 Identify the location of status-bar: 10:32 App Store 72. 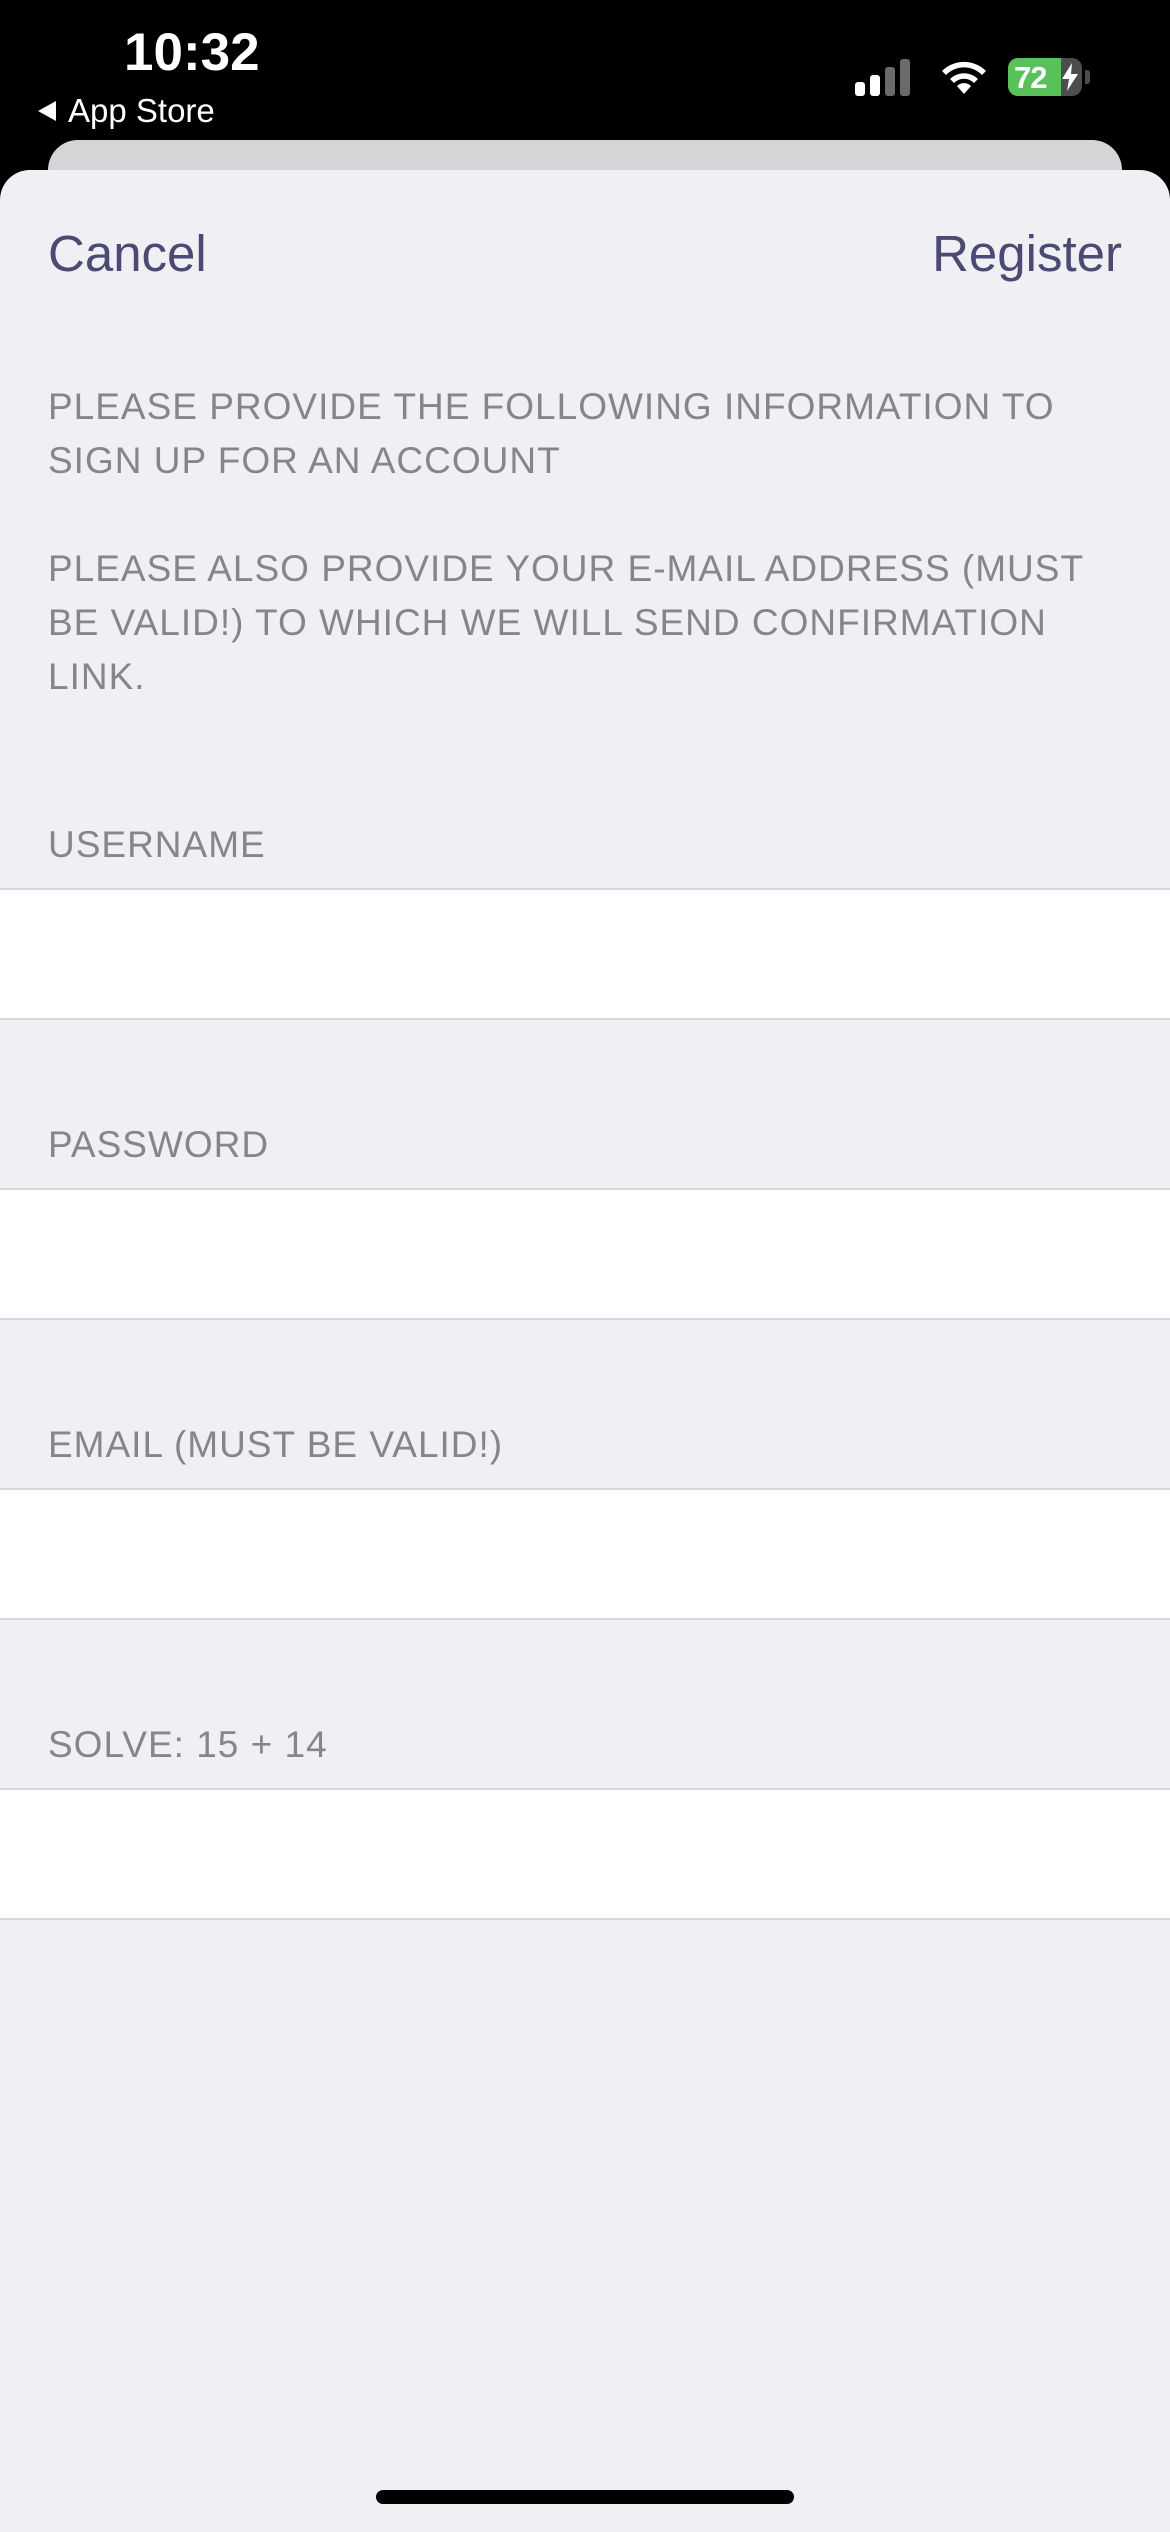
(585, 70).